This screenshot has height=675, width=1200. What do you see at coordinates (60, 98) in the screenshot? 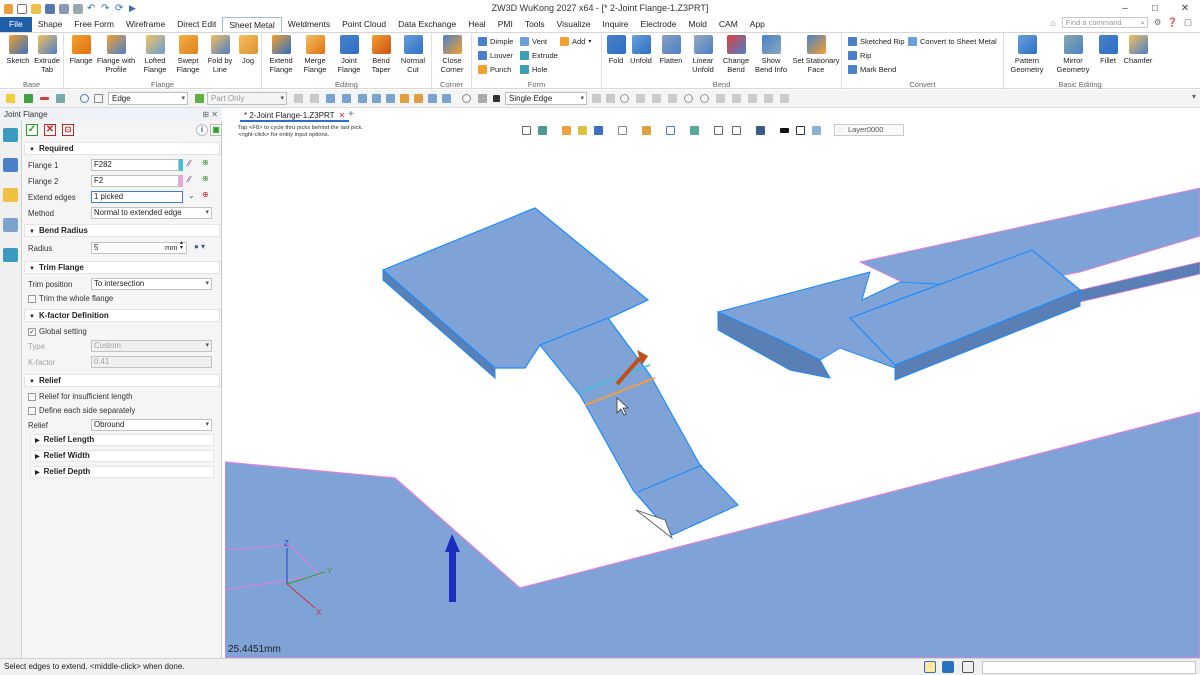
I see `filter-icon` at bounding box center [60, 98].